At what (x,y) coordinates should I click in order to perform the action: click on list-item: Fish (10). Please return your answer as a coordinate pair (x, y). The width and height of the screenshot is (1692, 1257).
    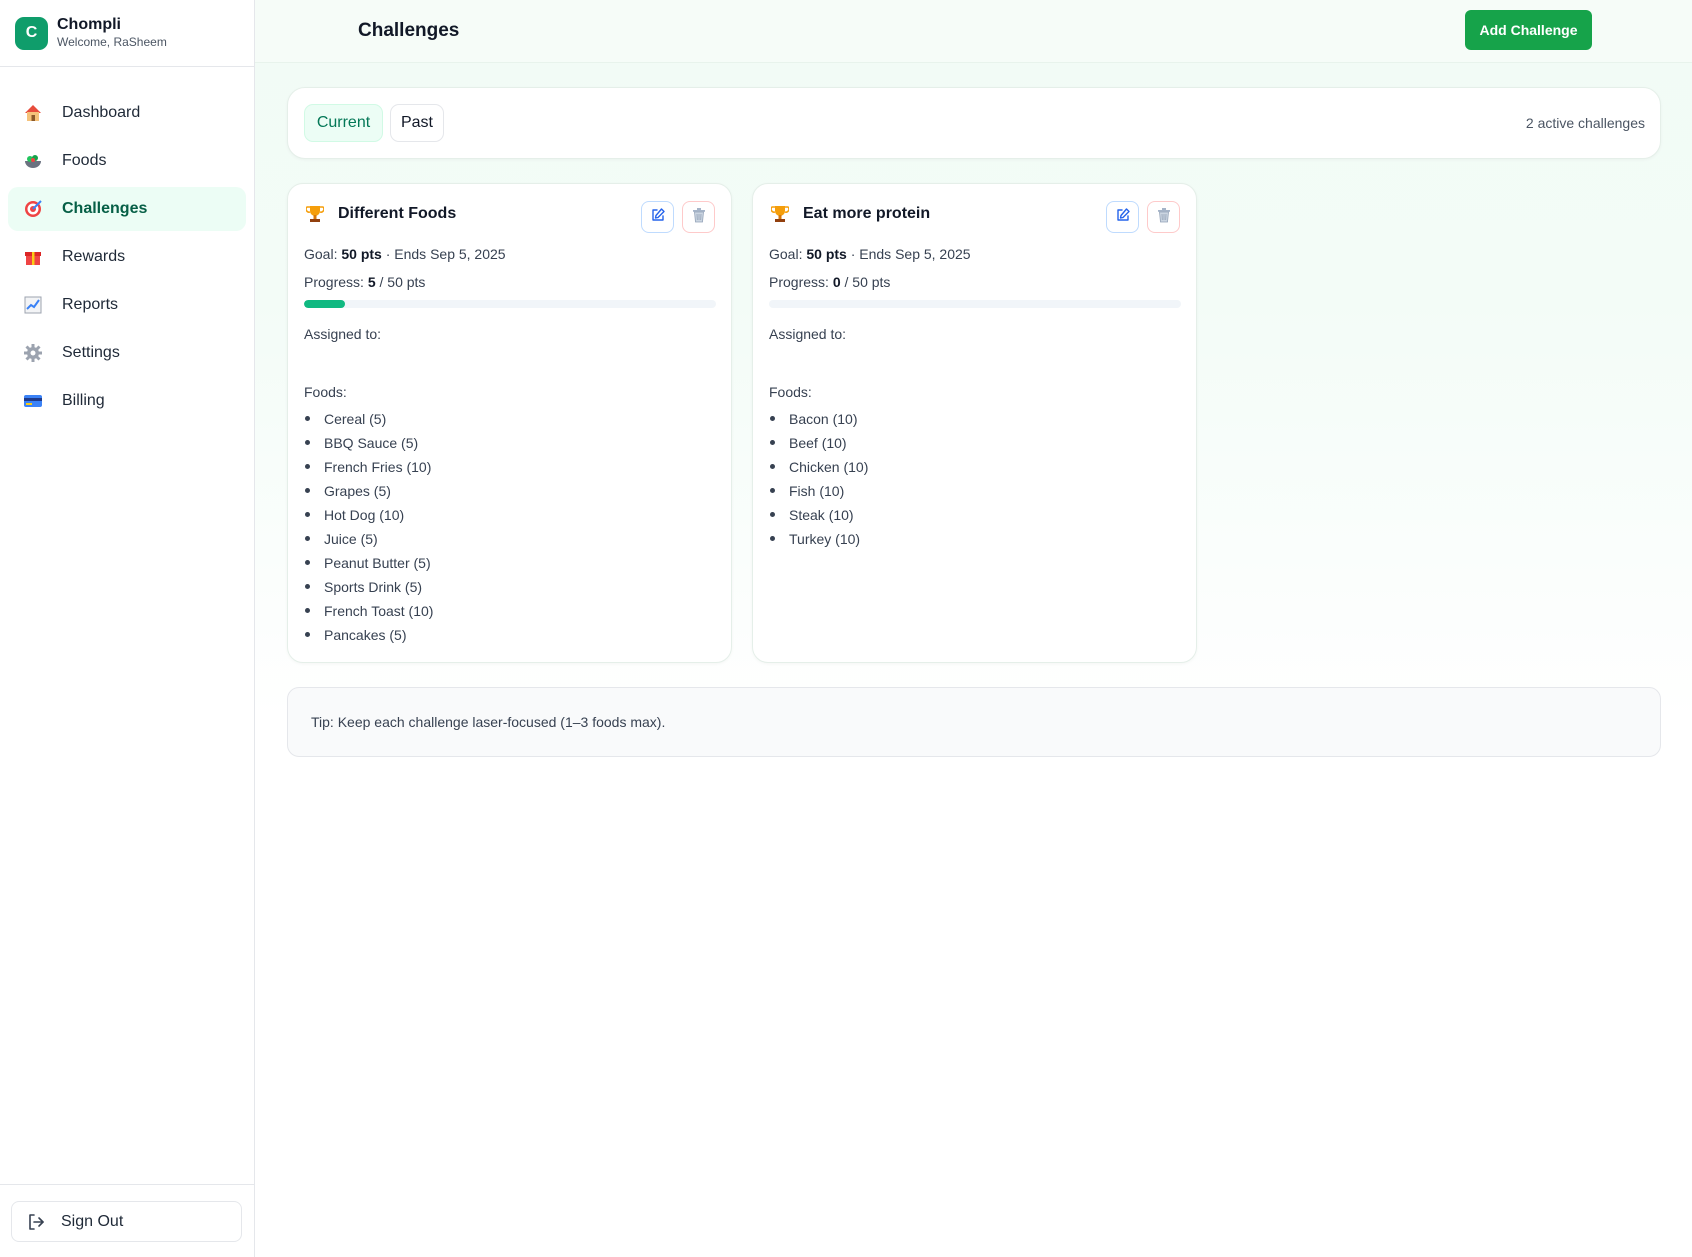
    Looking at the image, I should click on (818, 493).